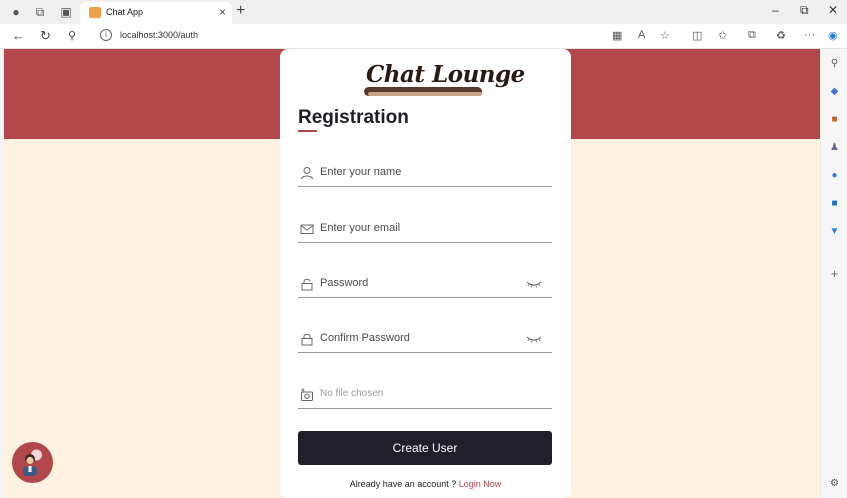  What do you see at coordinates (833, 10) in the screenshot?
I see `close-window-button: ✕` at bounding box center [833, 10].